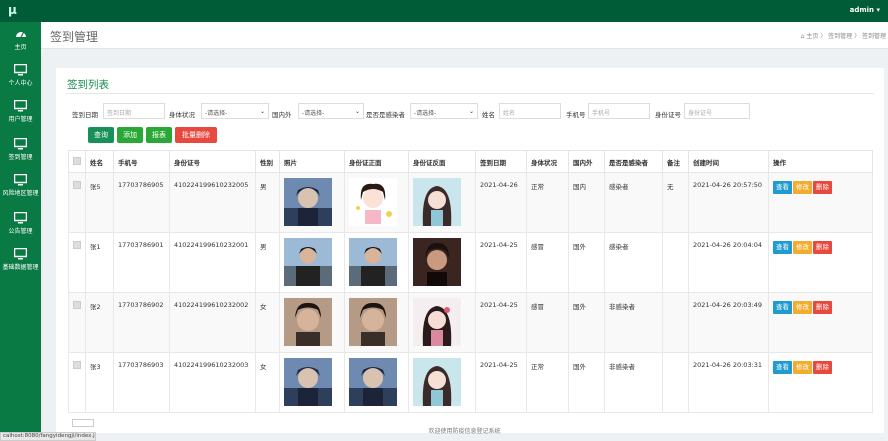  I want to click on sidebar-item-checkin: 签到管理, so click(20, 149).